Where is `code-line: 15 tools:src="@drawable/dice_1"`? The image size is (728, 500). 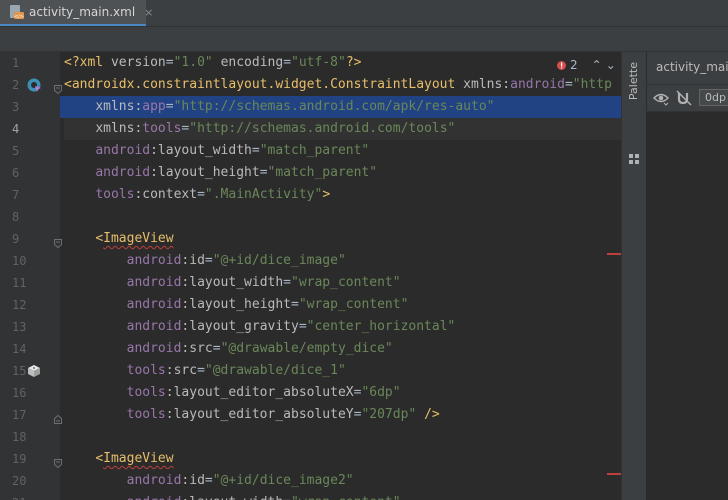 code-line: 15 tools:src="@drawable/dice_1" is located at coordinates (310, 371).